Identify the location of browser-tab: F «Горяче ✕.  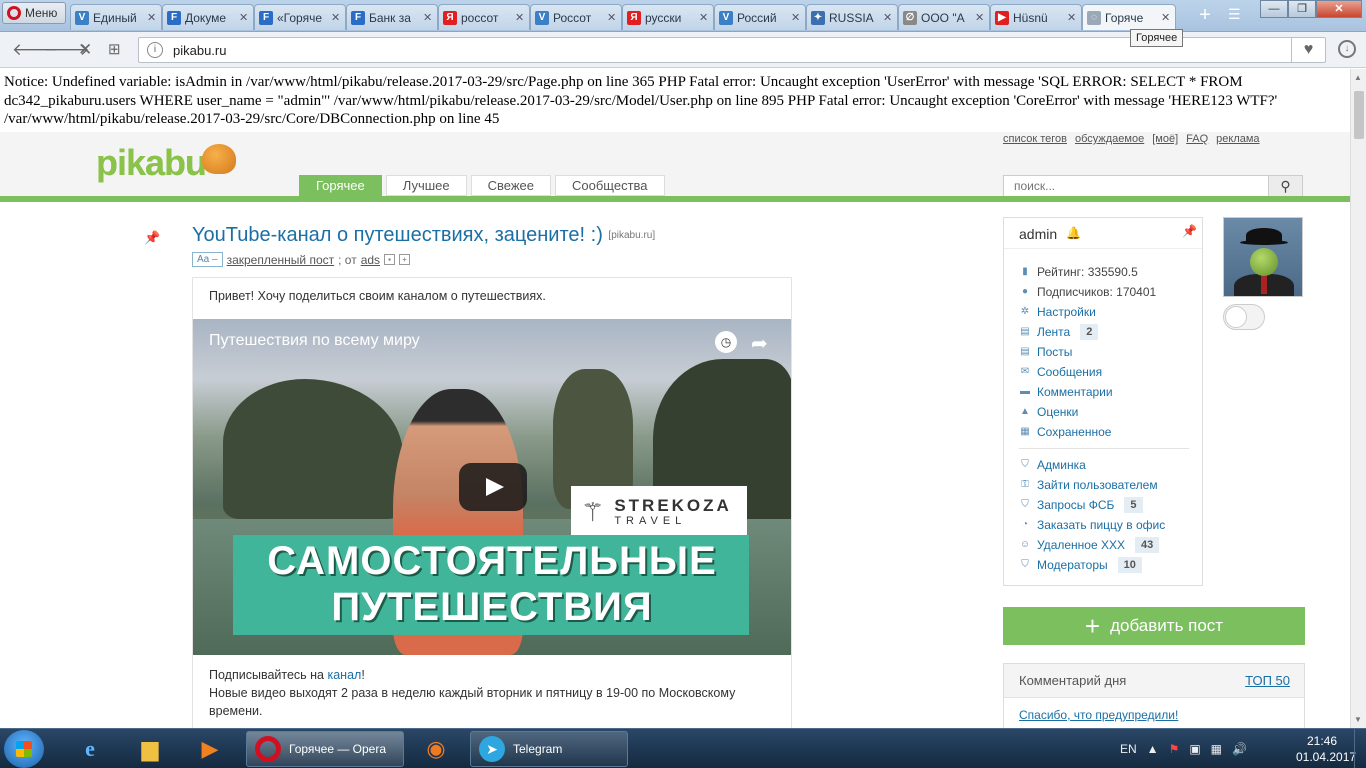
(300, 17).